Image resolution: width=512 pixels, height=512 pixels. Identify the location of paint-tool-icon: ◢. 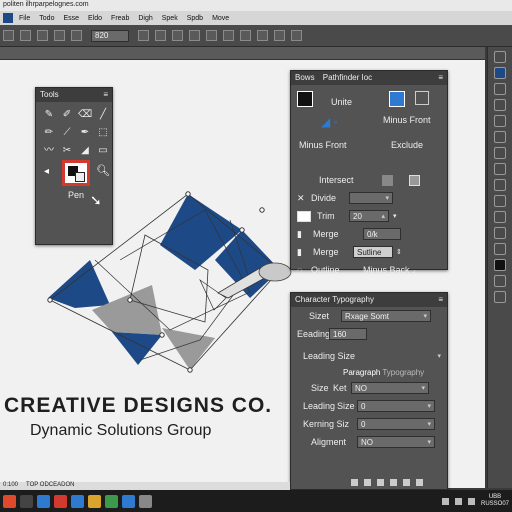
(85, 151).